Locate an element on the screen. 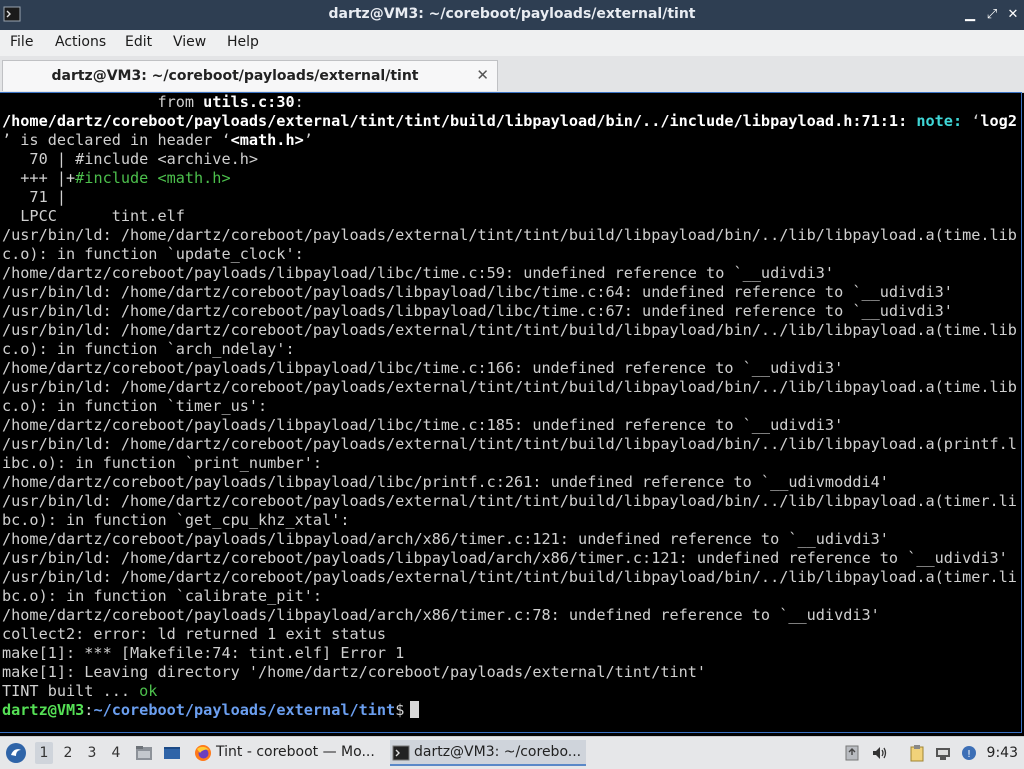 This screenshot has width=1024, height=769. terminal-text-segment: note: is located at coordinates (939, 121).